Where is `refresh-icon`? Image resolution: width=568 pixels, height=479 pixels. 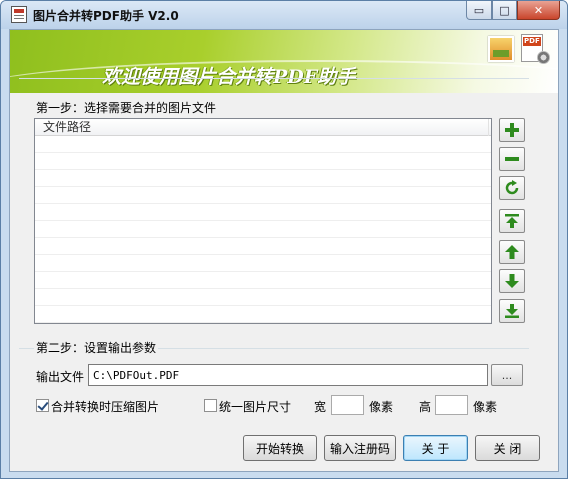
refresh-icon is located at coordinates (512, 187).